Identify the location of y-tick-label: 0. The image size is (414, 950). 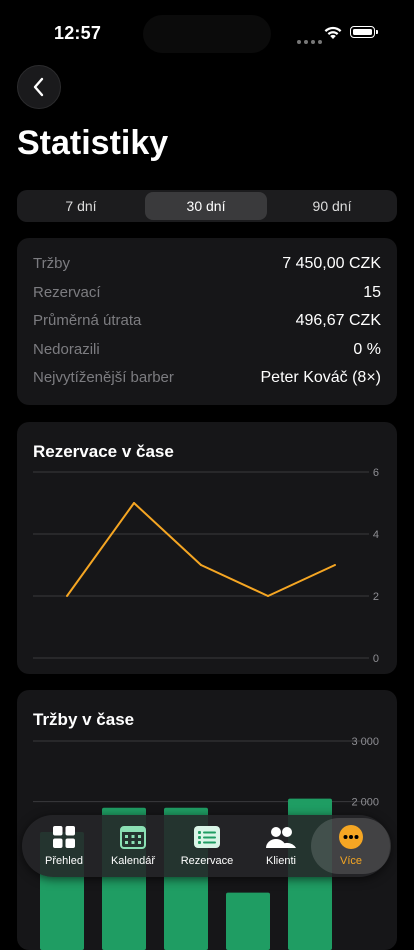
(376, 659).